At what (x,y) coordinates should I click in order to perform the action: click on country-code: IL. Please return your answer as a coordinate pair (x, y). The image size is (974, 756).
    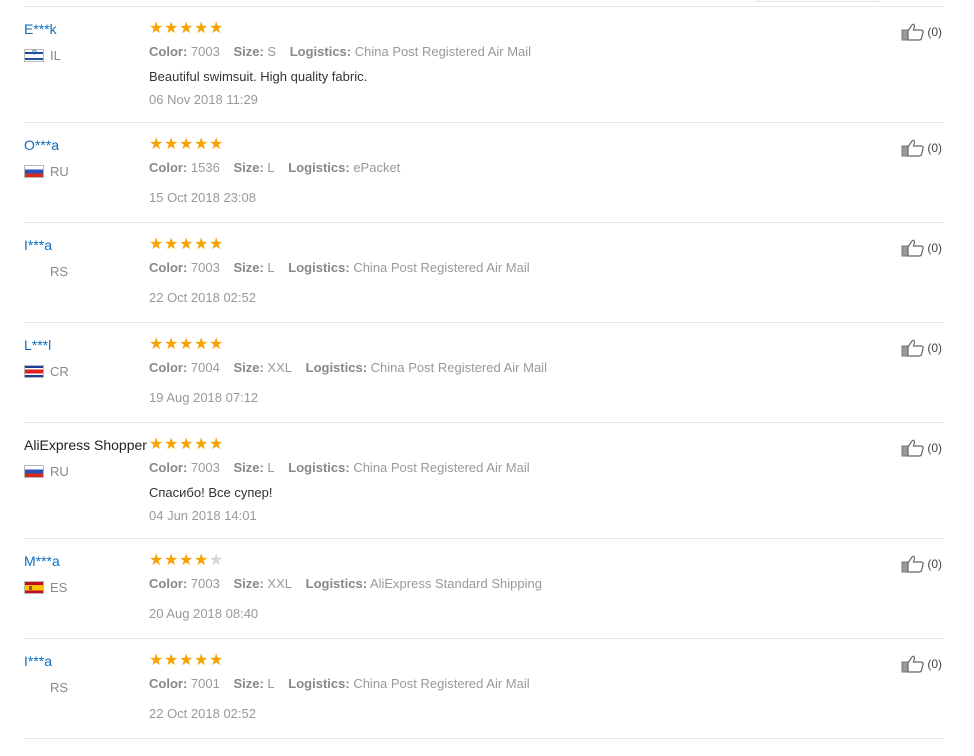
    Looking at the image, I should click on (55, 55).